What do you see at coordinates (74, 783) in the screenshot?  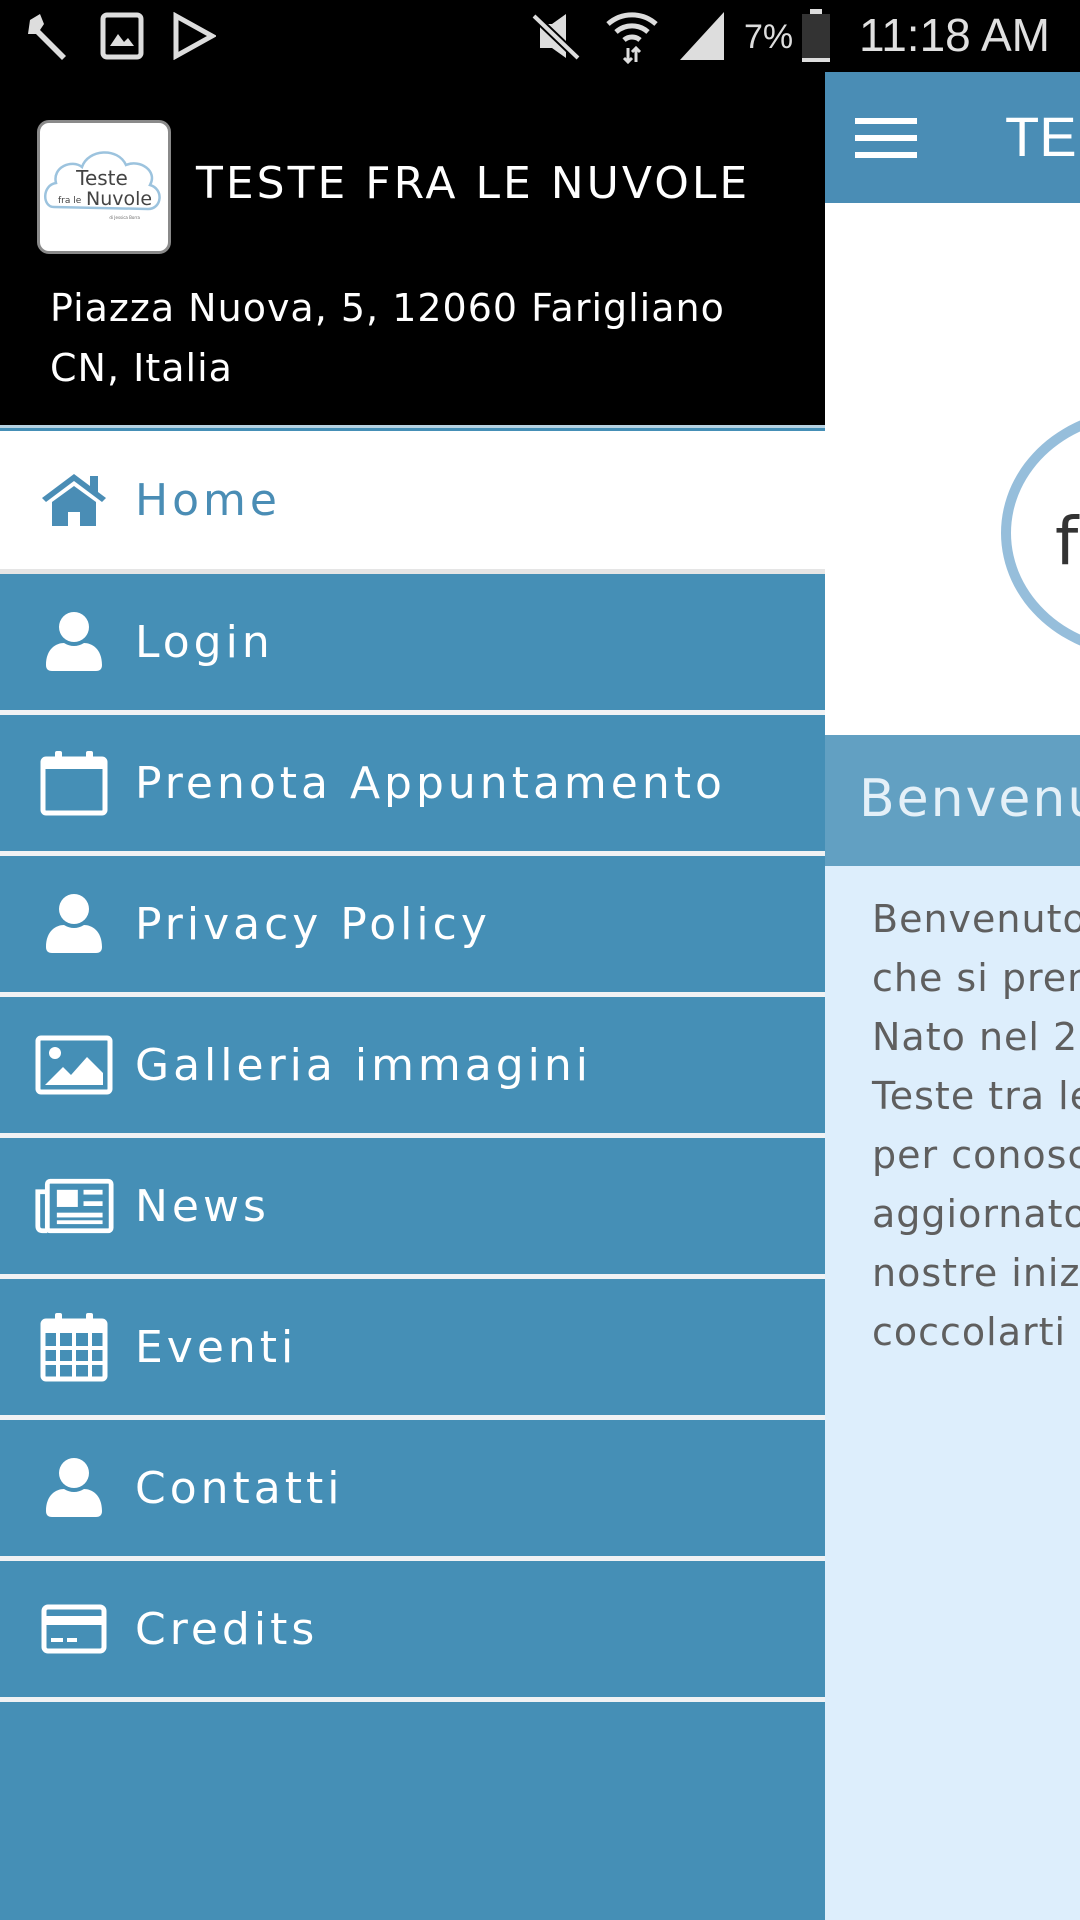 I see `calendar-icon` at bounding box center [74, 783].